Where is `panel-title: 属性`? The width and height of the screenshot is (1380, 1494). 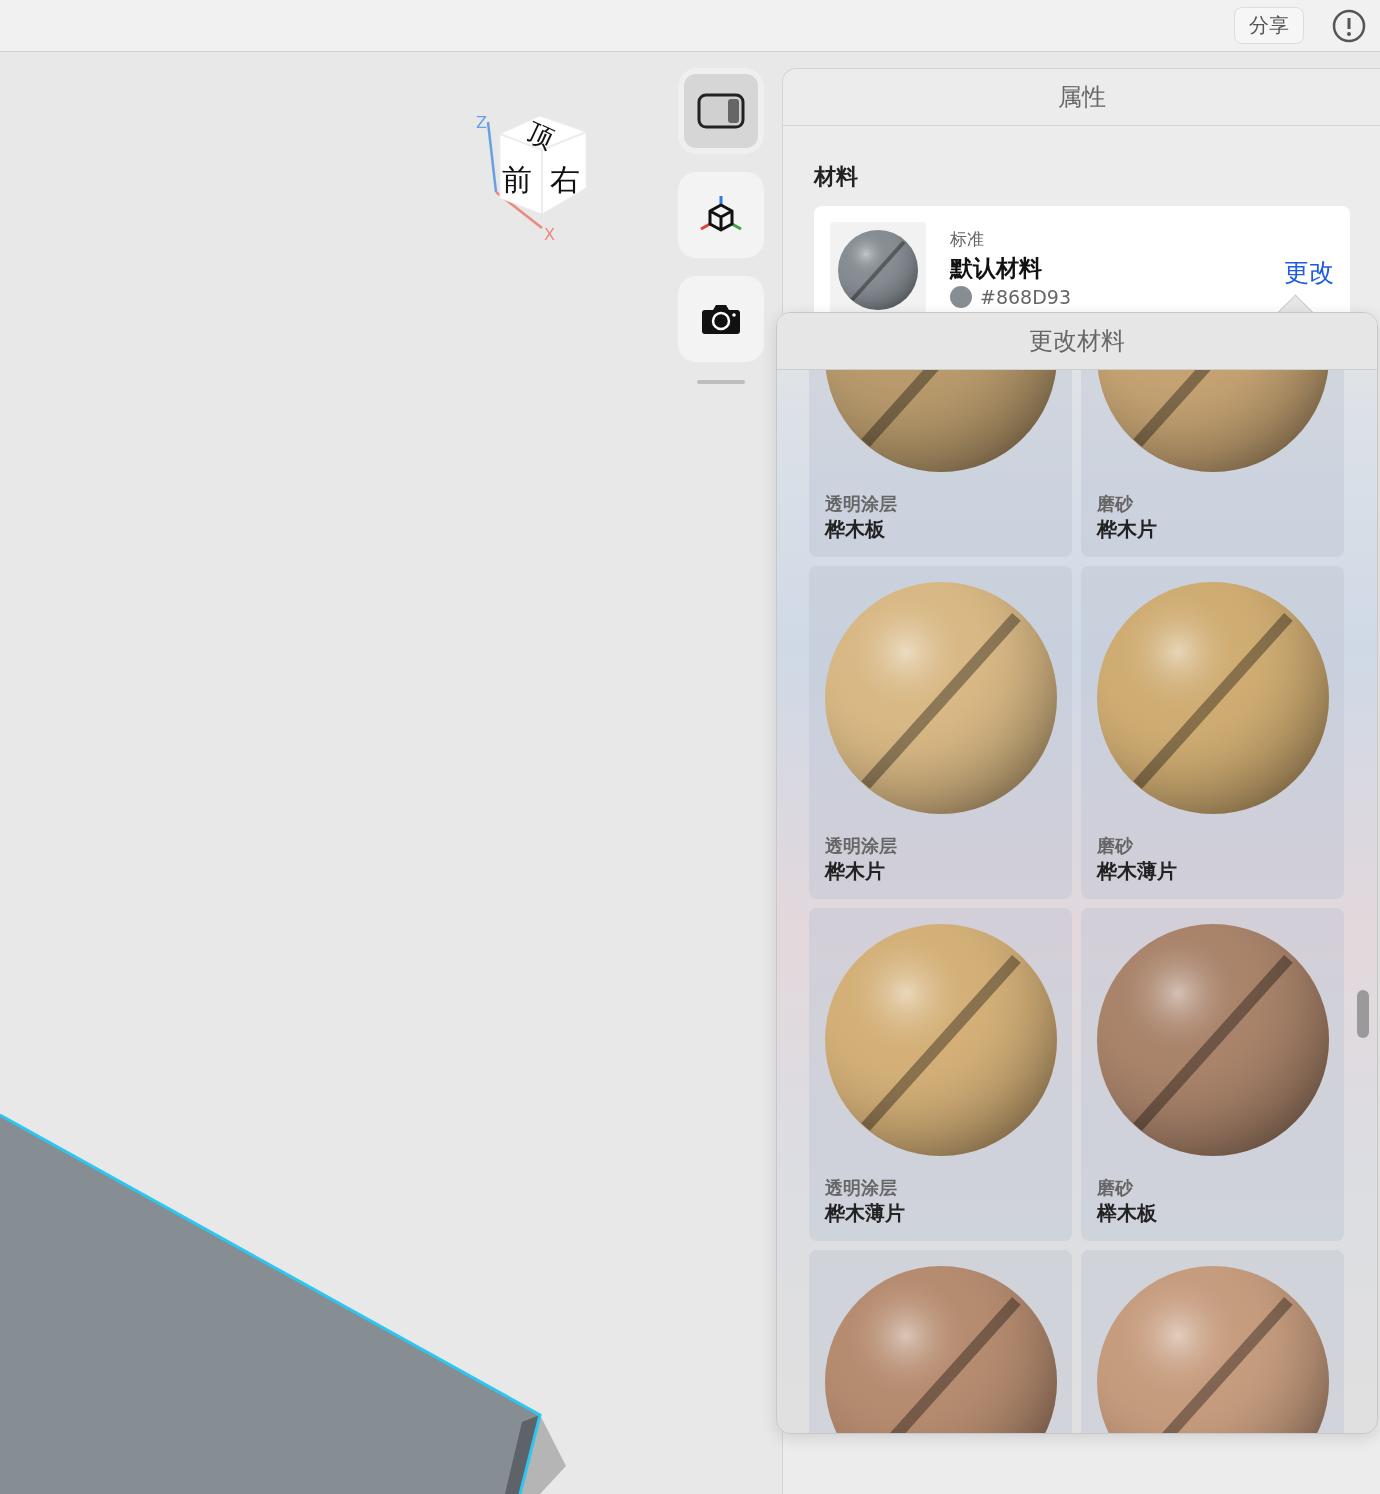 panel-title: 属性 is located at coordinates (1081, 97).